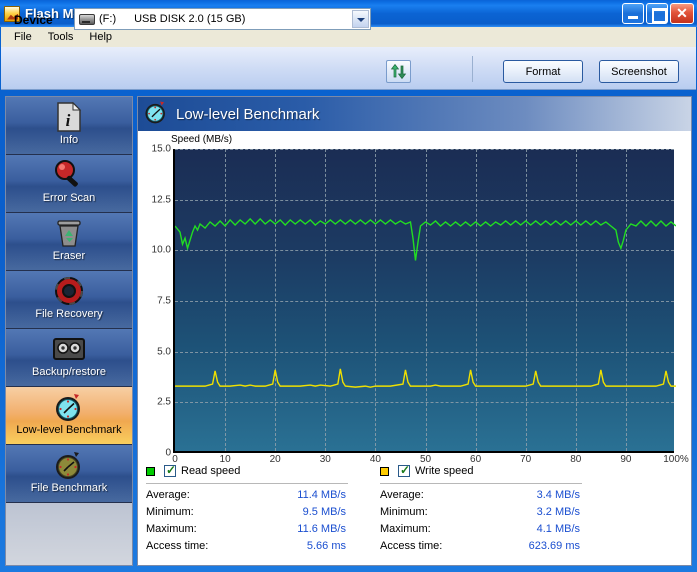 This screenshot has height=572, width=697. I want to click on sidebar-item-label: Backup/restore, so click(69, 372).